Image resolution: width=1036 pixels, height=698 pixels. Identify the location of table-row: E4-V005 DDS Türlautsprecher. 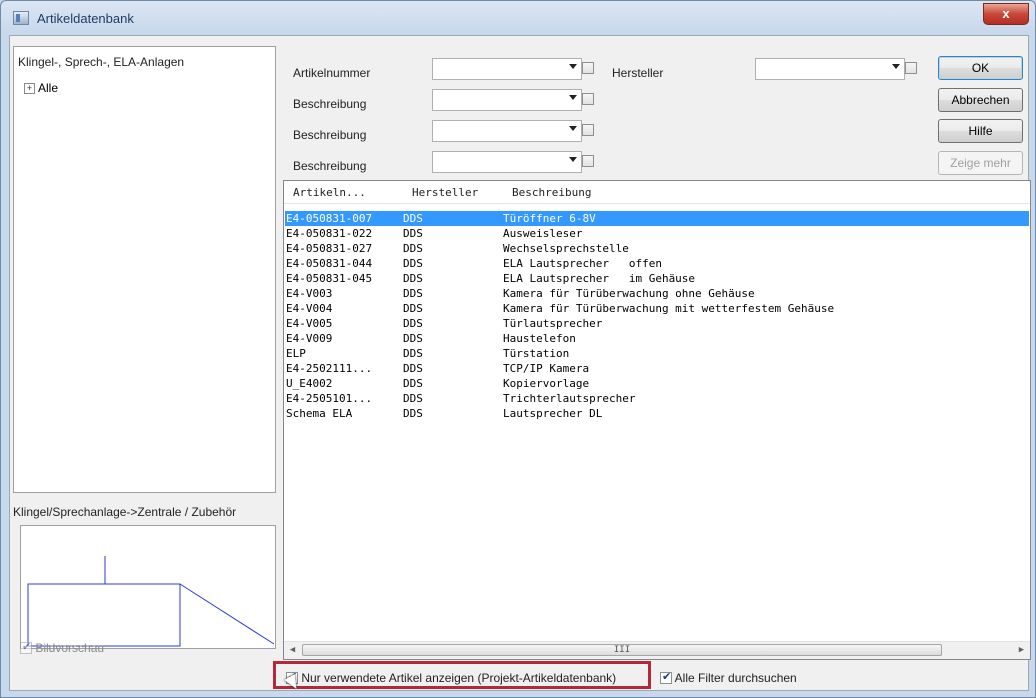
(657, 323).